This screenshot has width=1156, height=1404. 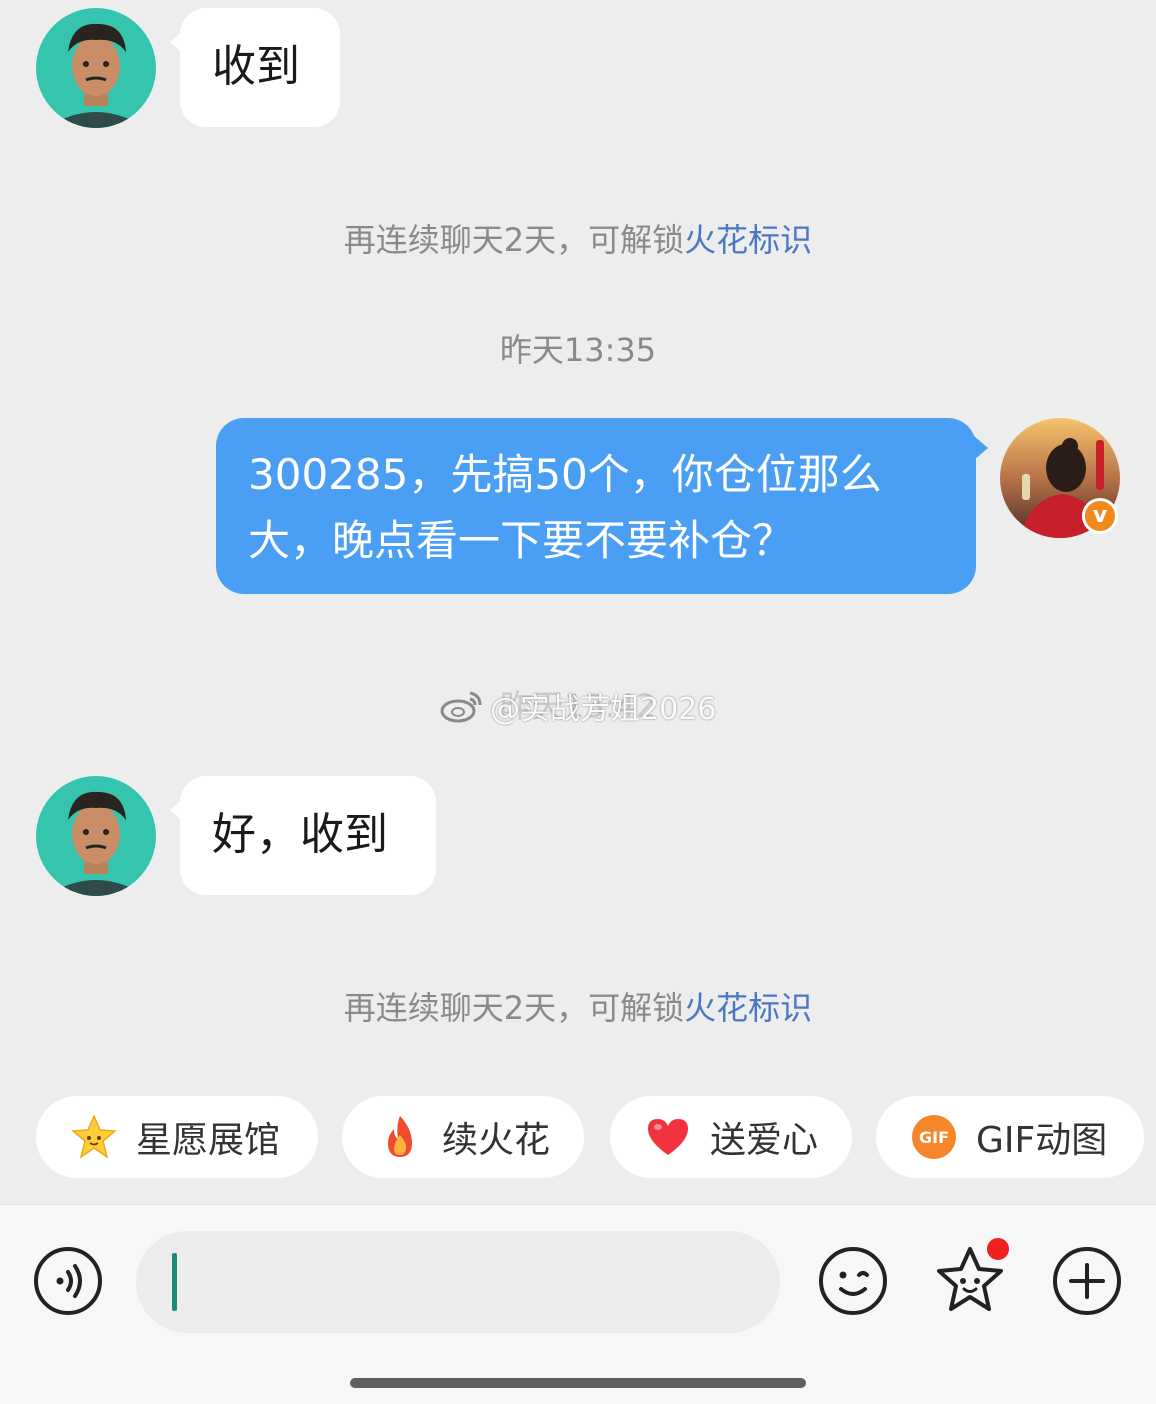 What do you see at coordinates (853, 1281) in the screenshot?
I see `emoji-icon` at bounding box center [853, 1281].